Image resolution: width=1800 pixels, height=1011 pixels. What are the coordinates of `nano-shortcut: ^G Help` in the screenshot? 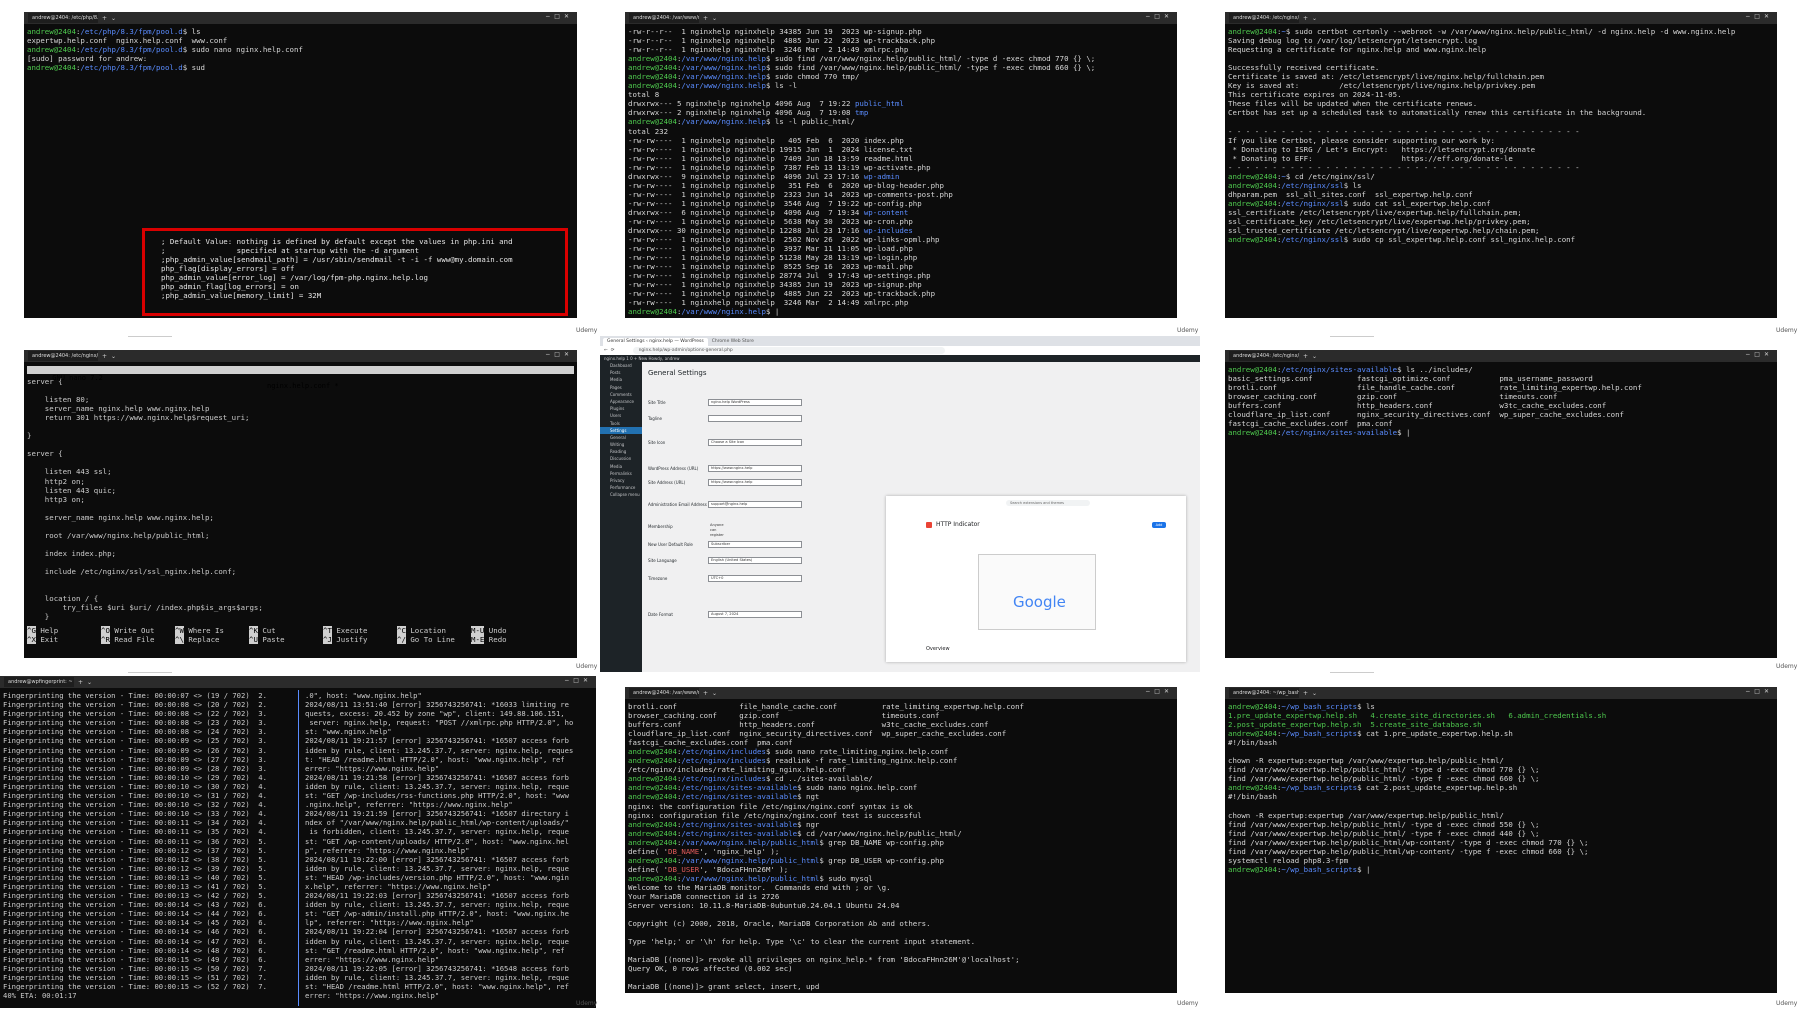 It's located at (64, 630).